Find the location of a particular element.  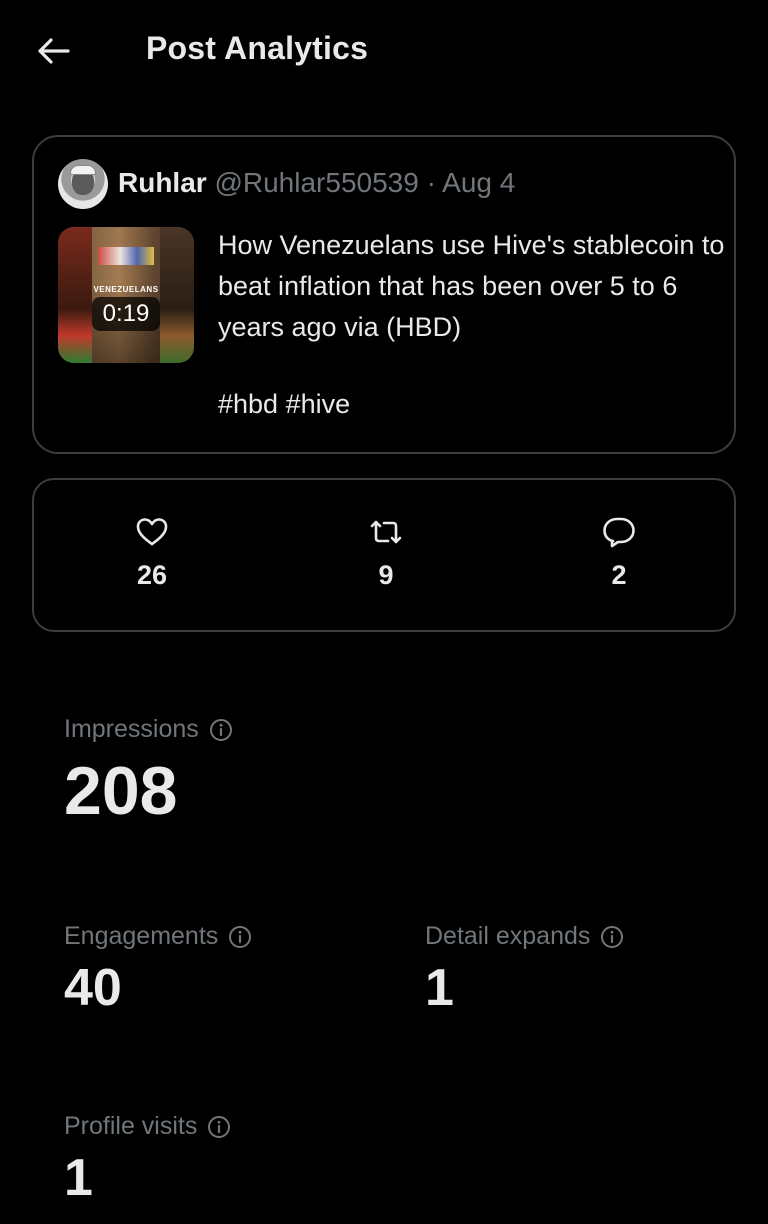

video-duration-badge: 0:19 is located at coordinates (126, 314).